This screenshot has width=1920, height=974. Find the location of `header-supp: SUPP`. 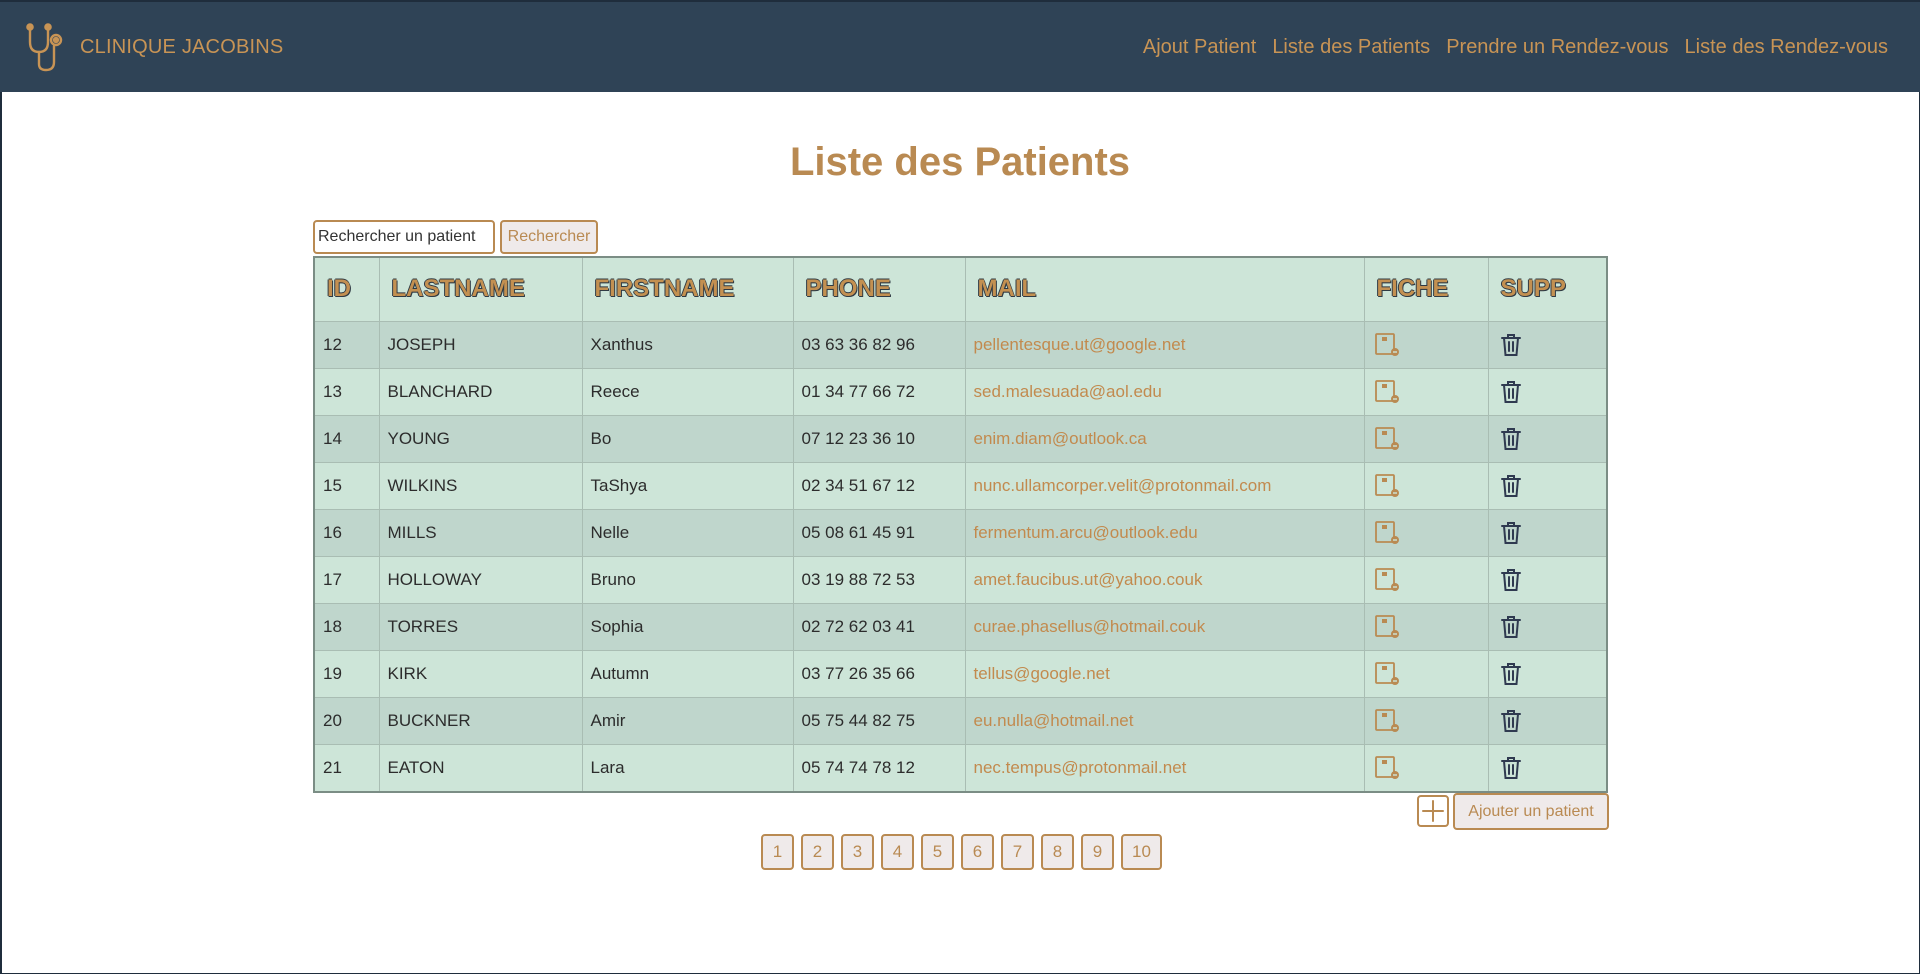

header-supp: SUPP is located at coordinates (1546, 290).